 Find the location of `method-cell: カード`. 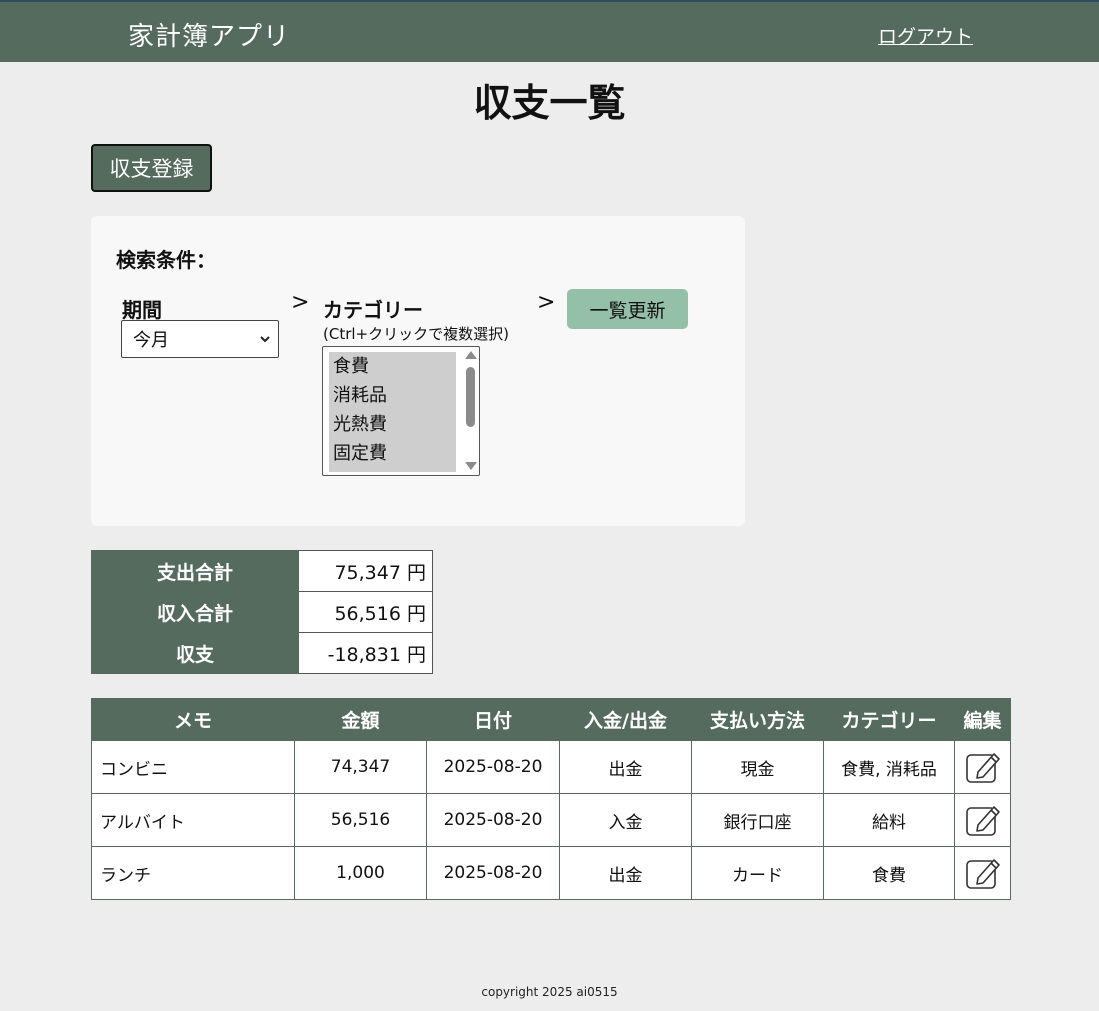

method-cell: カード is located at coordinates (757, 873).